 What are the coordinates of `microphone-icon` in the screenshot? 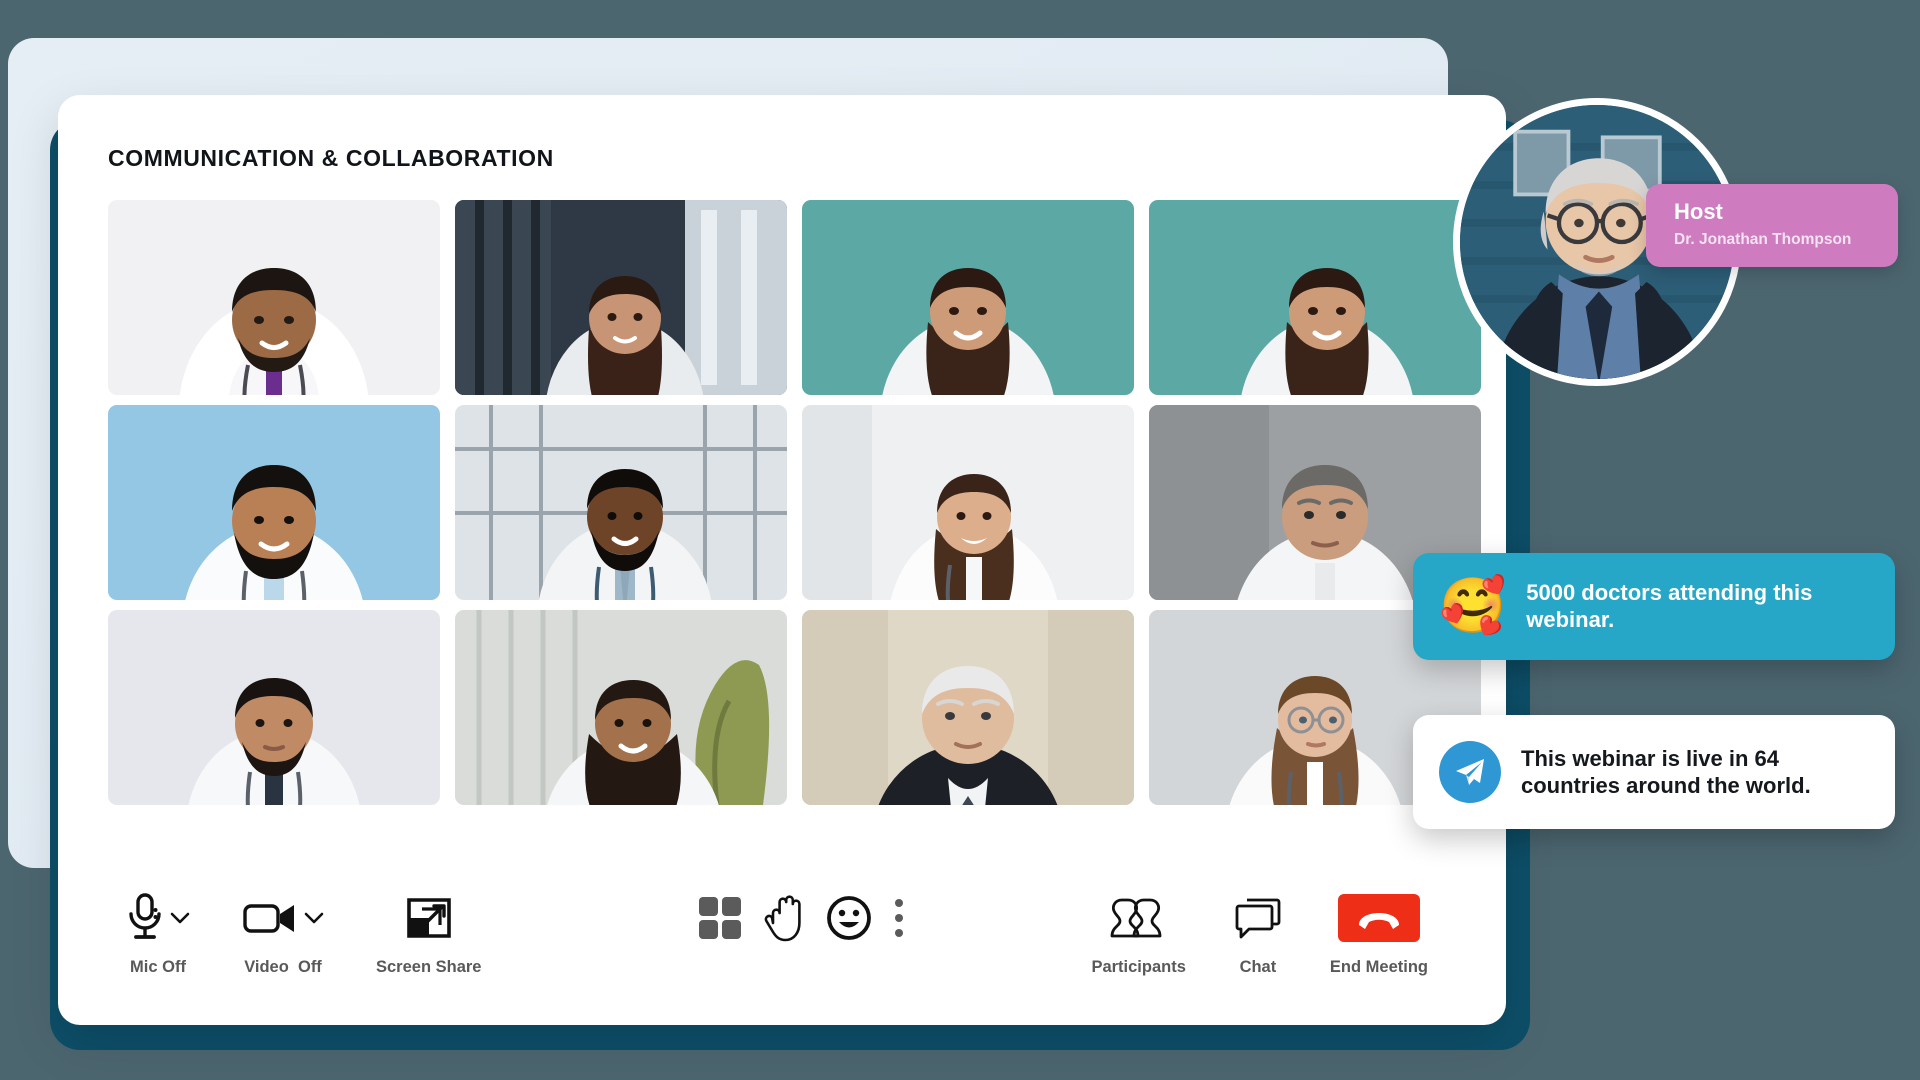 It's located at (145, 916).